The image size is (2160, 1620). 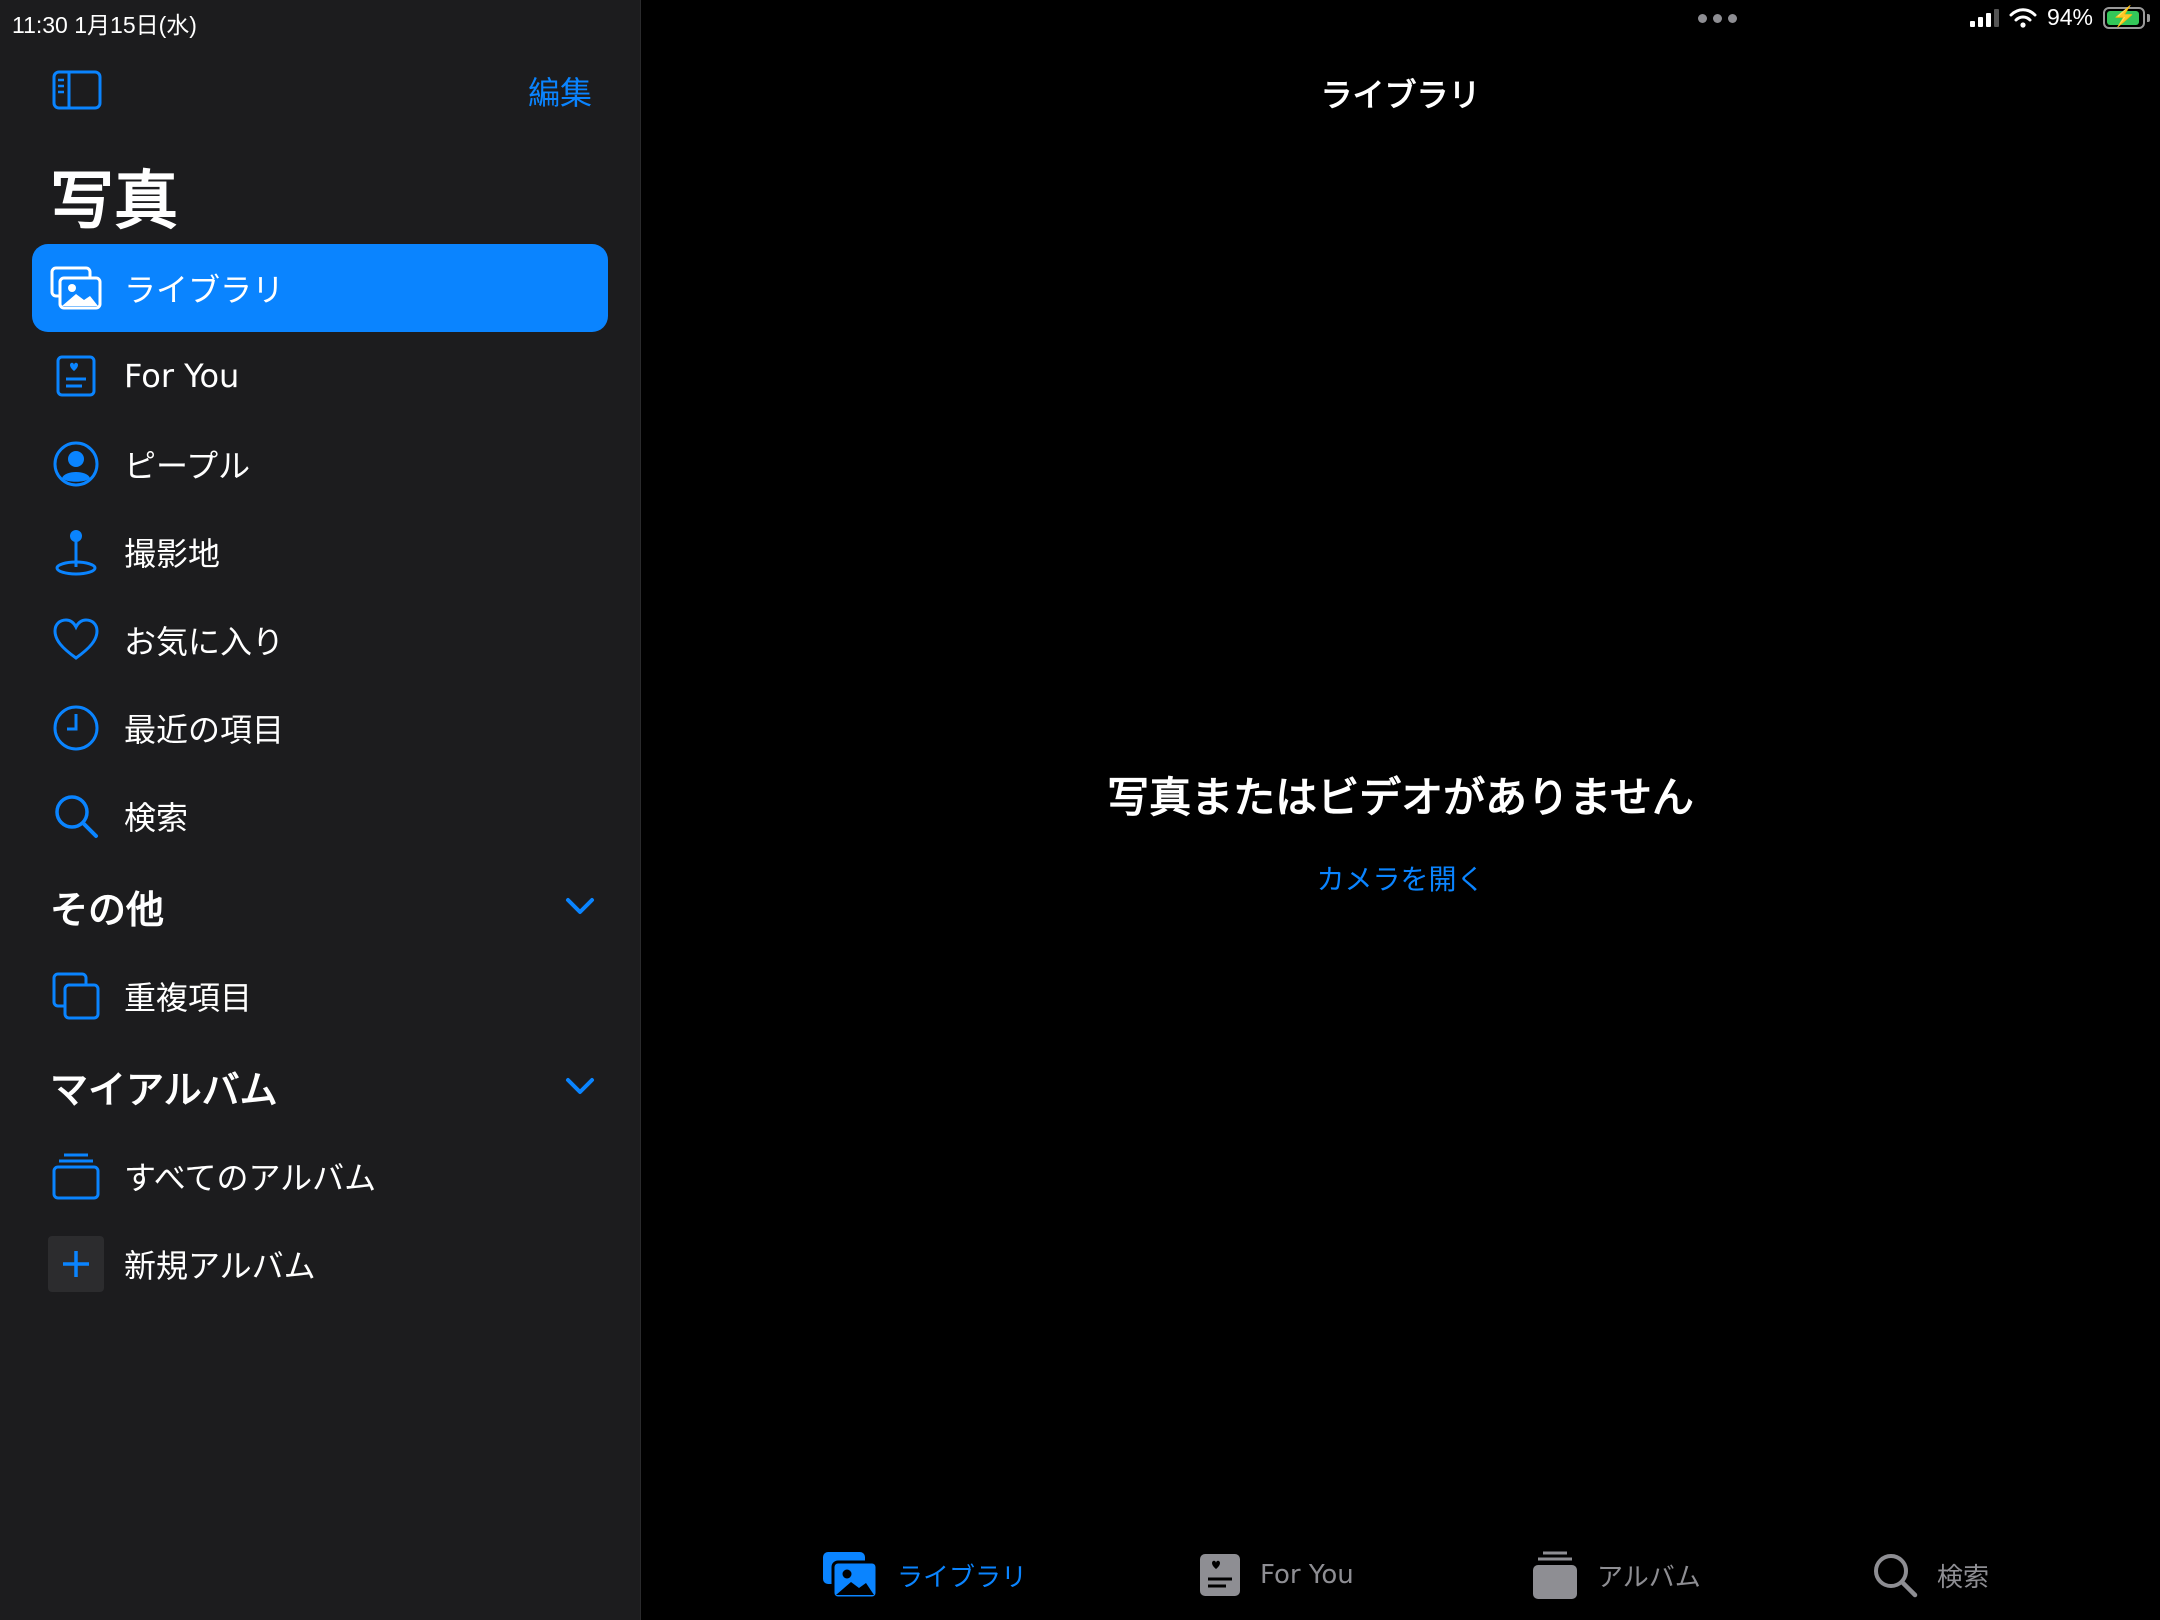 What do you see at coordinates (204, 290) in the screenshot?
I see `sidebar-item-label: ライブラリ` at bounding box center [204, 290].